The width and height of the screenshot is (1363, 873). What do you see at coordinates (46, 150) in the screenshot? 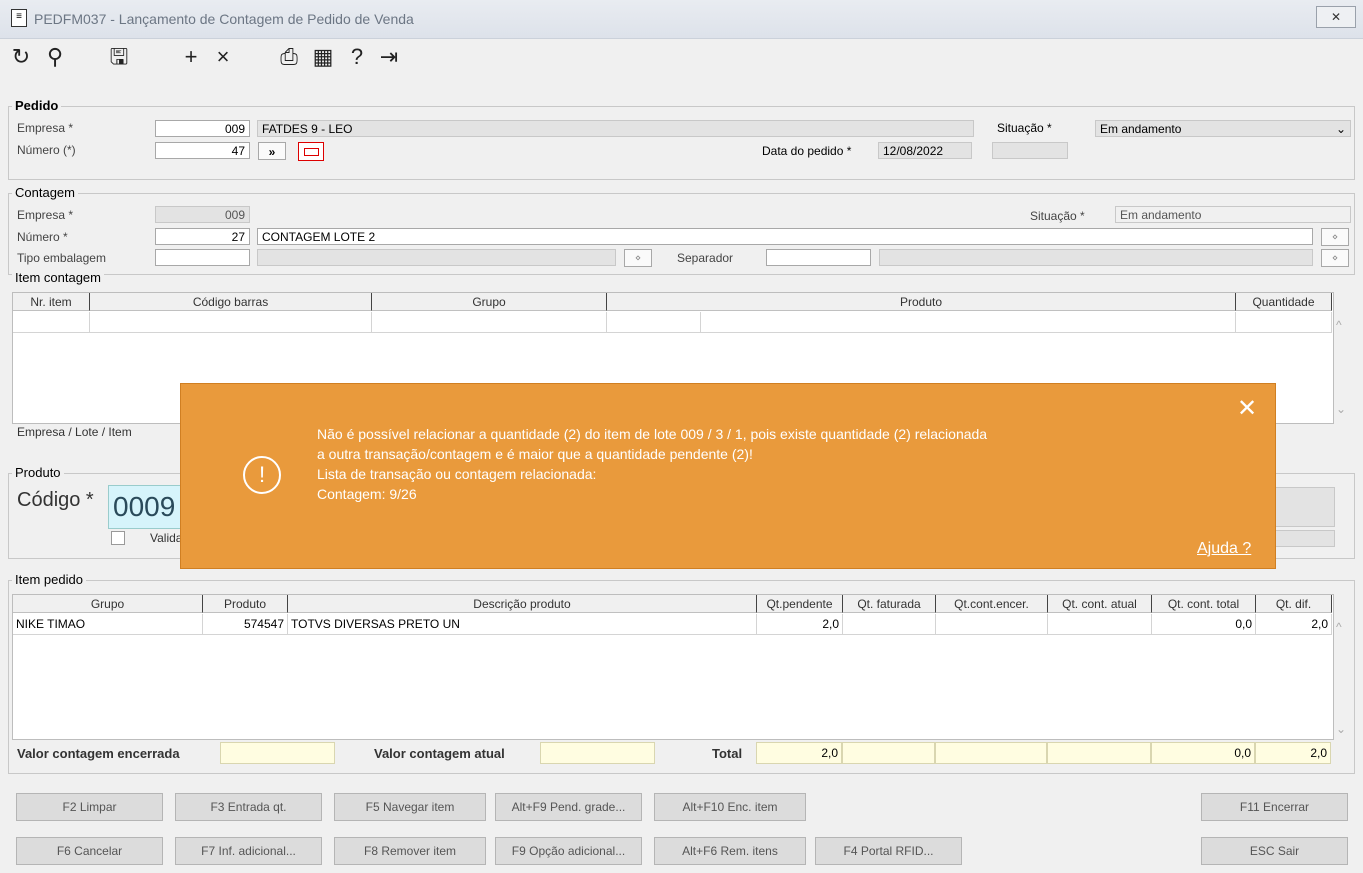
I see `pedido-numero-label: Número (*)` at bounding box center [46, 150].